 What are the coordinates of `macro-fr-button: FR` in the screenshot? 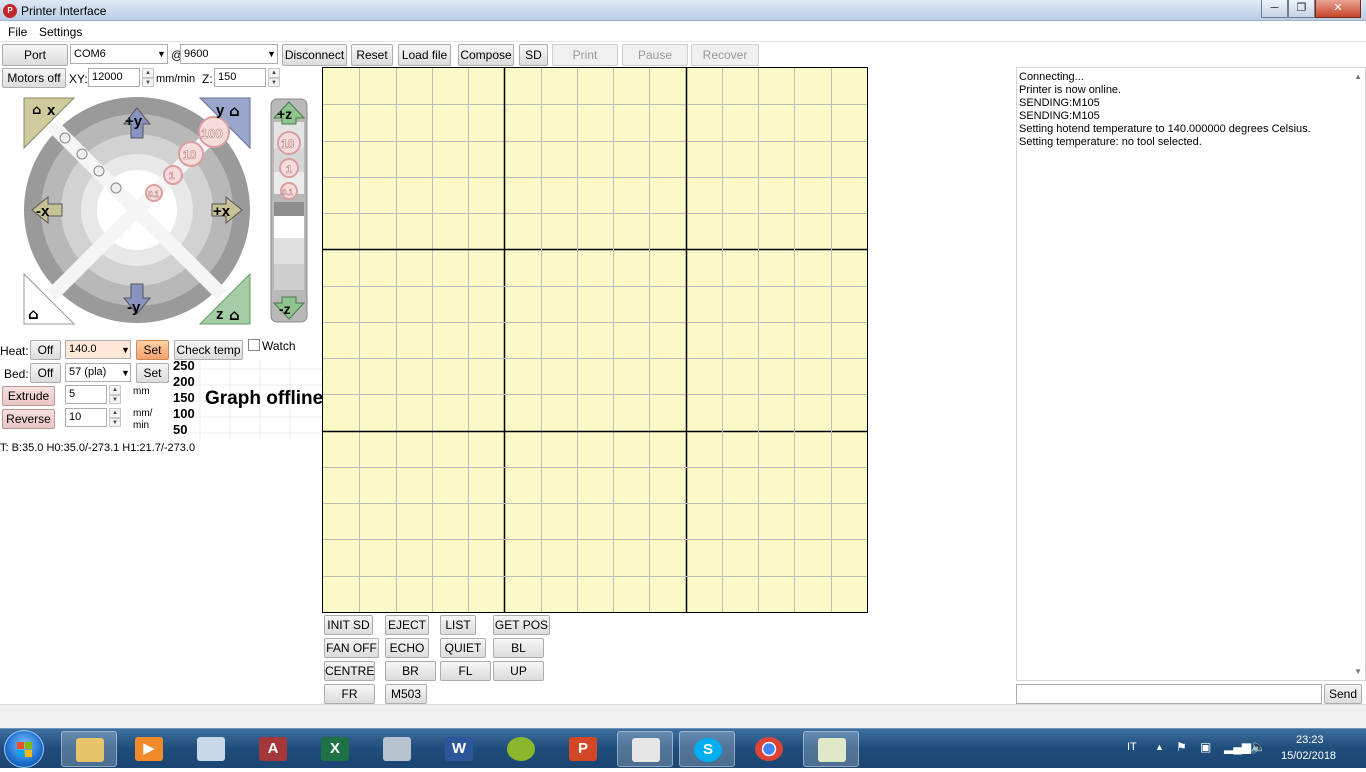 It's located at (349, 694).